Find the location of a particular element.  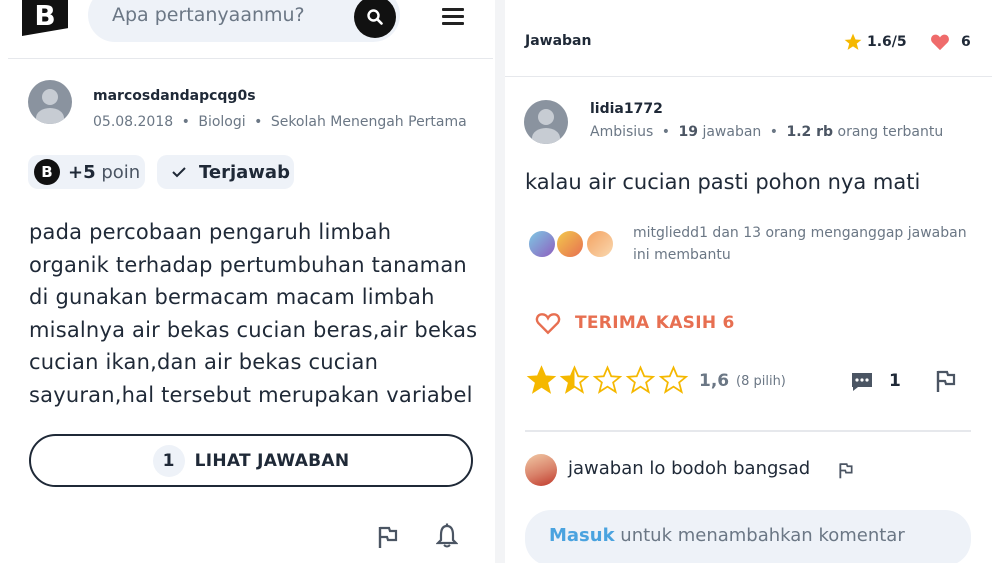

star-half-icon is located at coordinates (574, 380).